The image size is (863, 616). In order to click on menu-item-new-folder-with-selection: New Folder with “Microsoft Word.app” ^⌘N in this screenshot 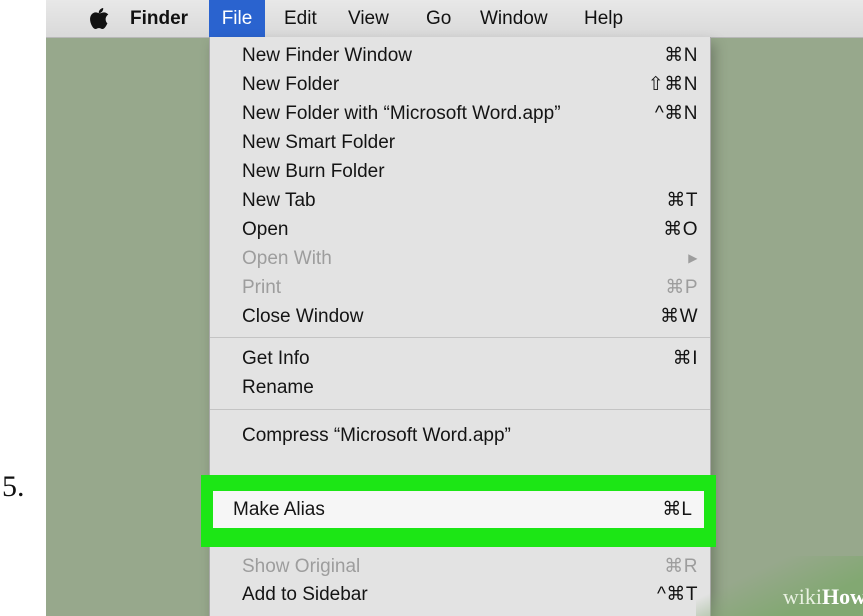, I will do `click(460, 113)`.